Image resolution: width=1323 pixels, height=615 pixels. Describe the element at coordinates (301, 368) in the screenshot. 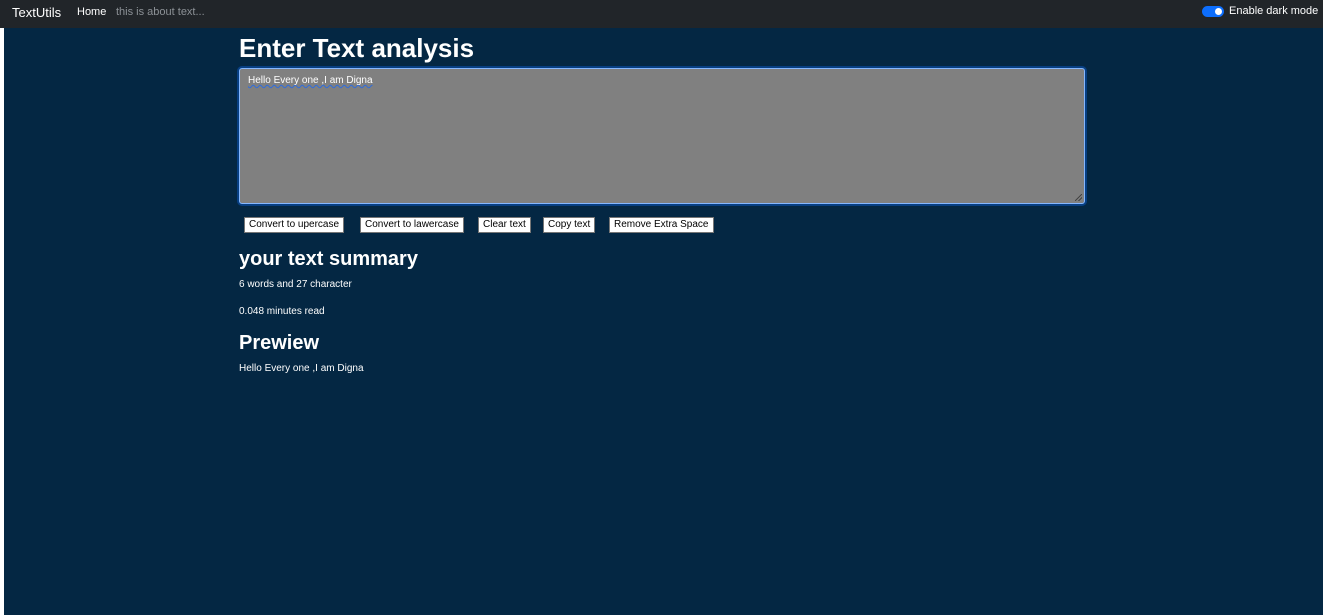

I see `preview-text: Hello Every one ,I am Digna` at that location.